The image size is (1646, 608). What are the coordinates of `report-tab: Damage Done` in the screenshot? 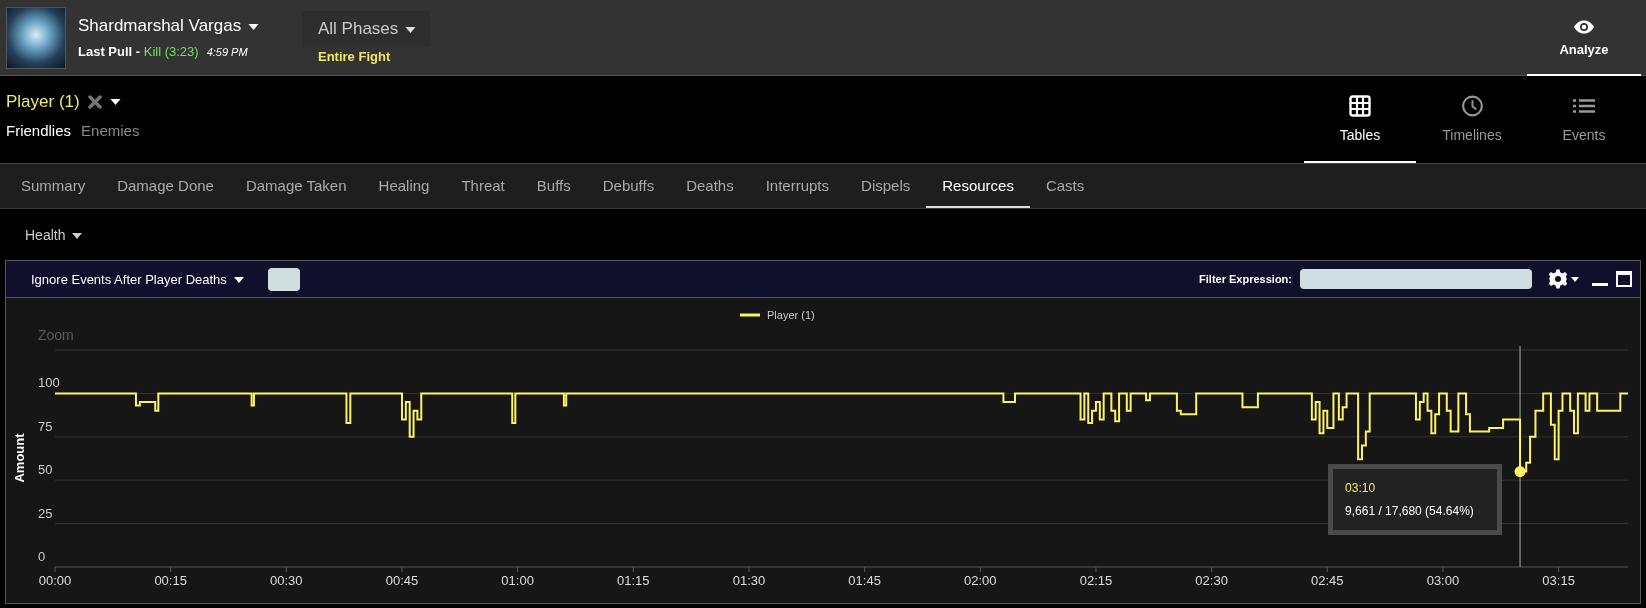 It's located at (165, 186).